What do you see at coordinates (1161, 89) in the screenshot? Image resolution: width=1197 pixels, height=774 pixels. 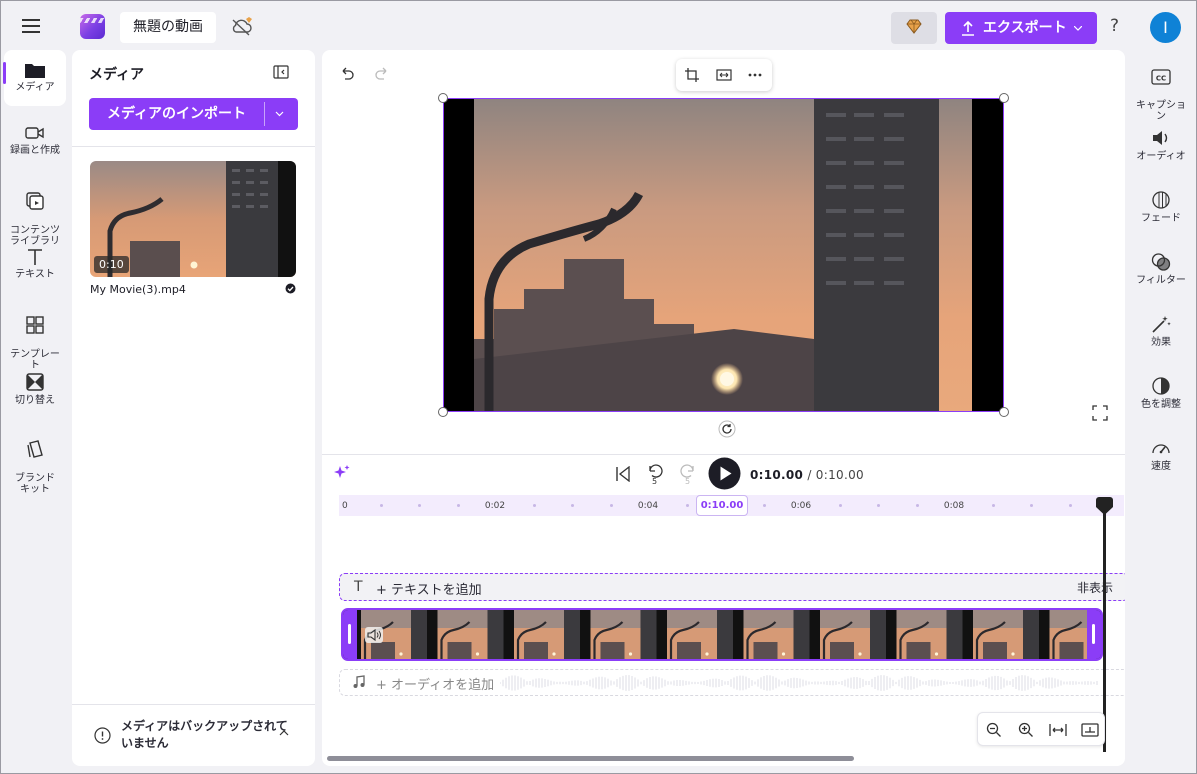 I see `properties-item-captions: CC キャプショ ン` at bounding box center [1161, 89].